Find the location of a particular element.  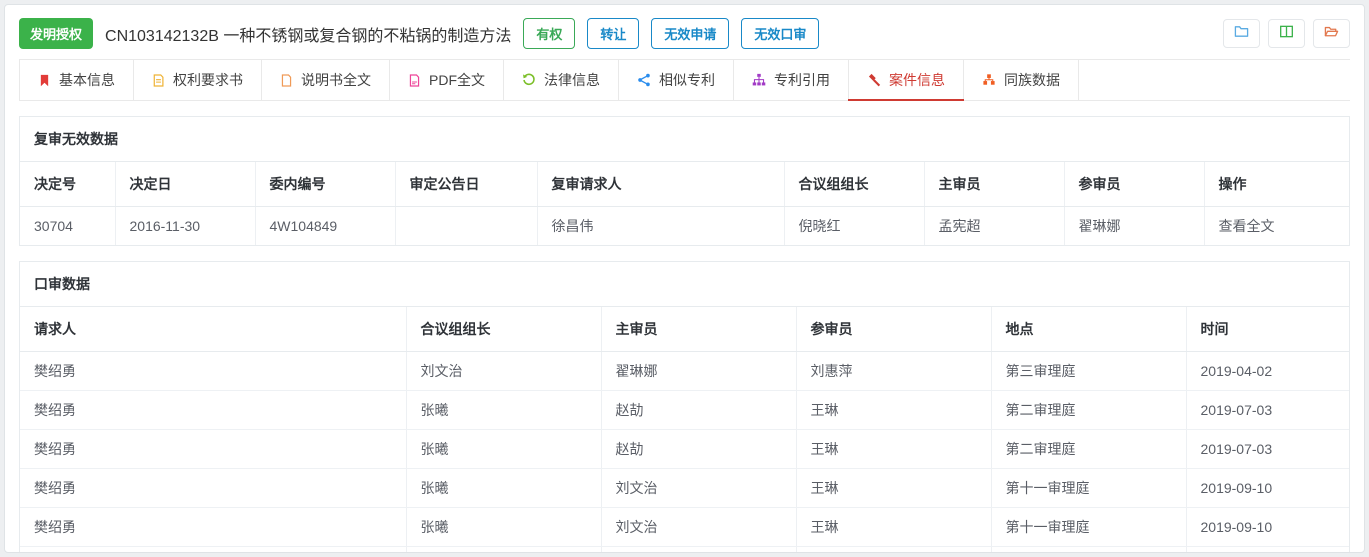

tab-similar-patents: 相似专利 is located at coordinates (676, 80).